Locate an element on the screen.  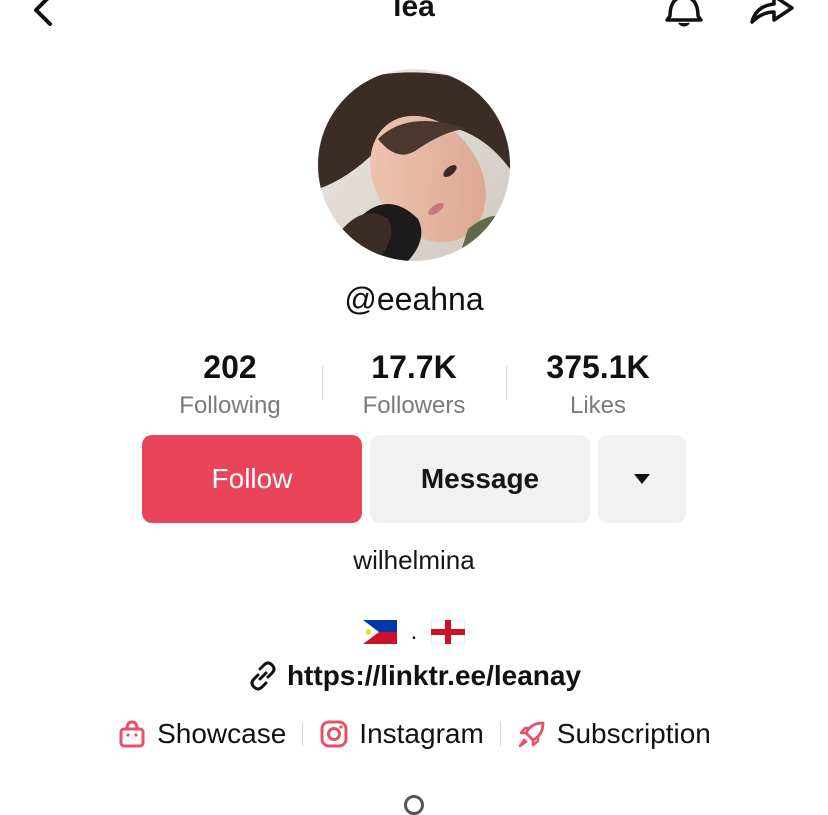
subscription-label: Subscription is located at coordinates (633, 733).